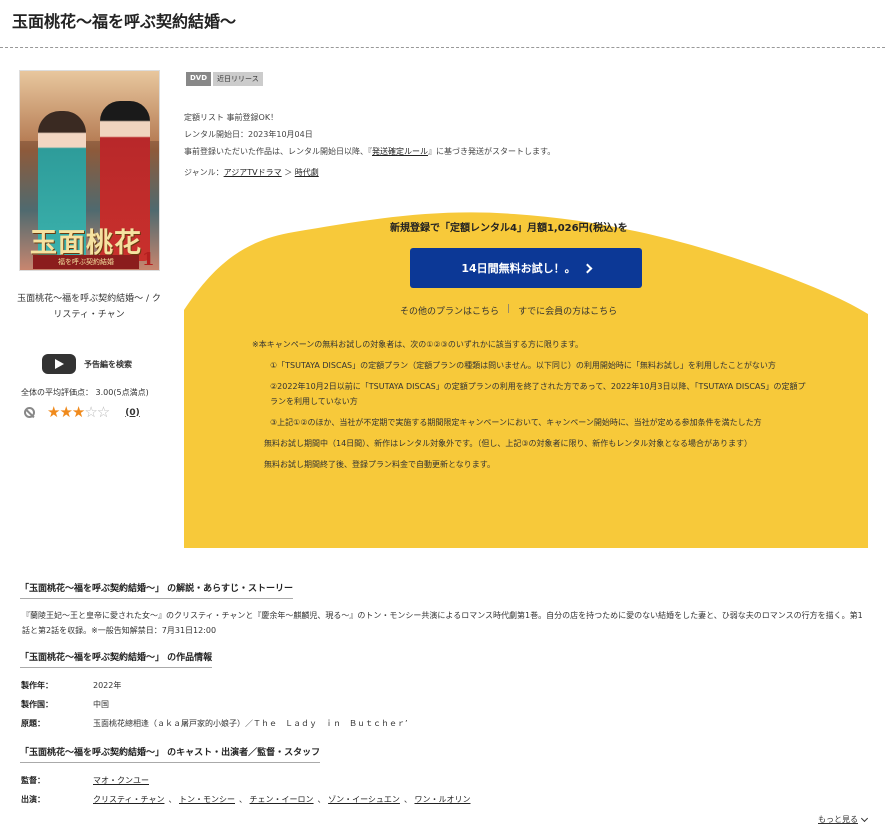  I want to click on synopsis-heading: 「玉面桃花〜福を呼ぶ契約結婚〜」 の解説・あらすじ・ストーリー, so click(156, 590).